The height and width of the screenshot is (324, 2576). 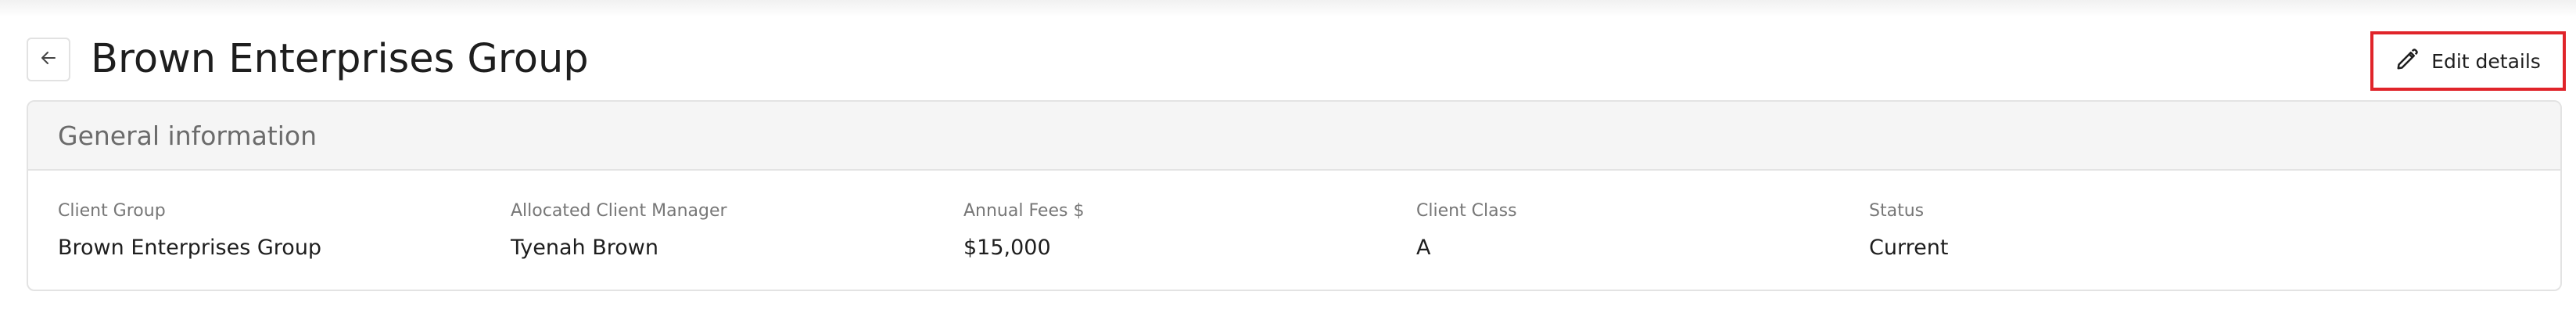 I want to click on field-label: Client Class, so click(x=1466, y=211).